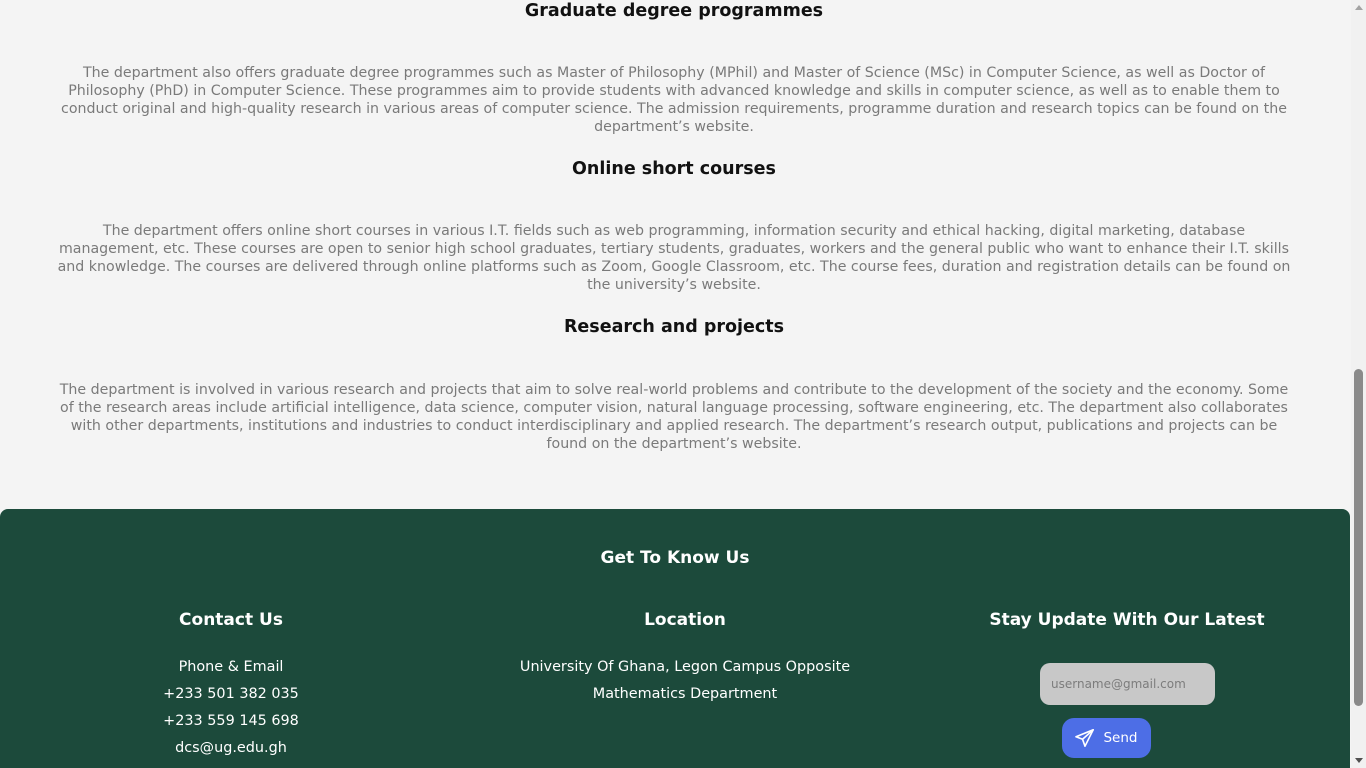  What do you see at coordinates (675, 558) in the screenshot?
I see `footer-heading: Get To Know Us` at bounding box center [675, 558].